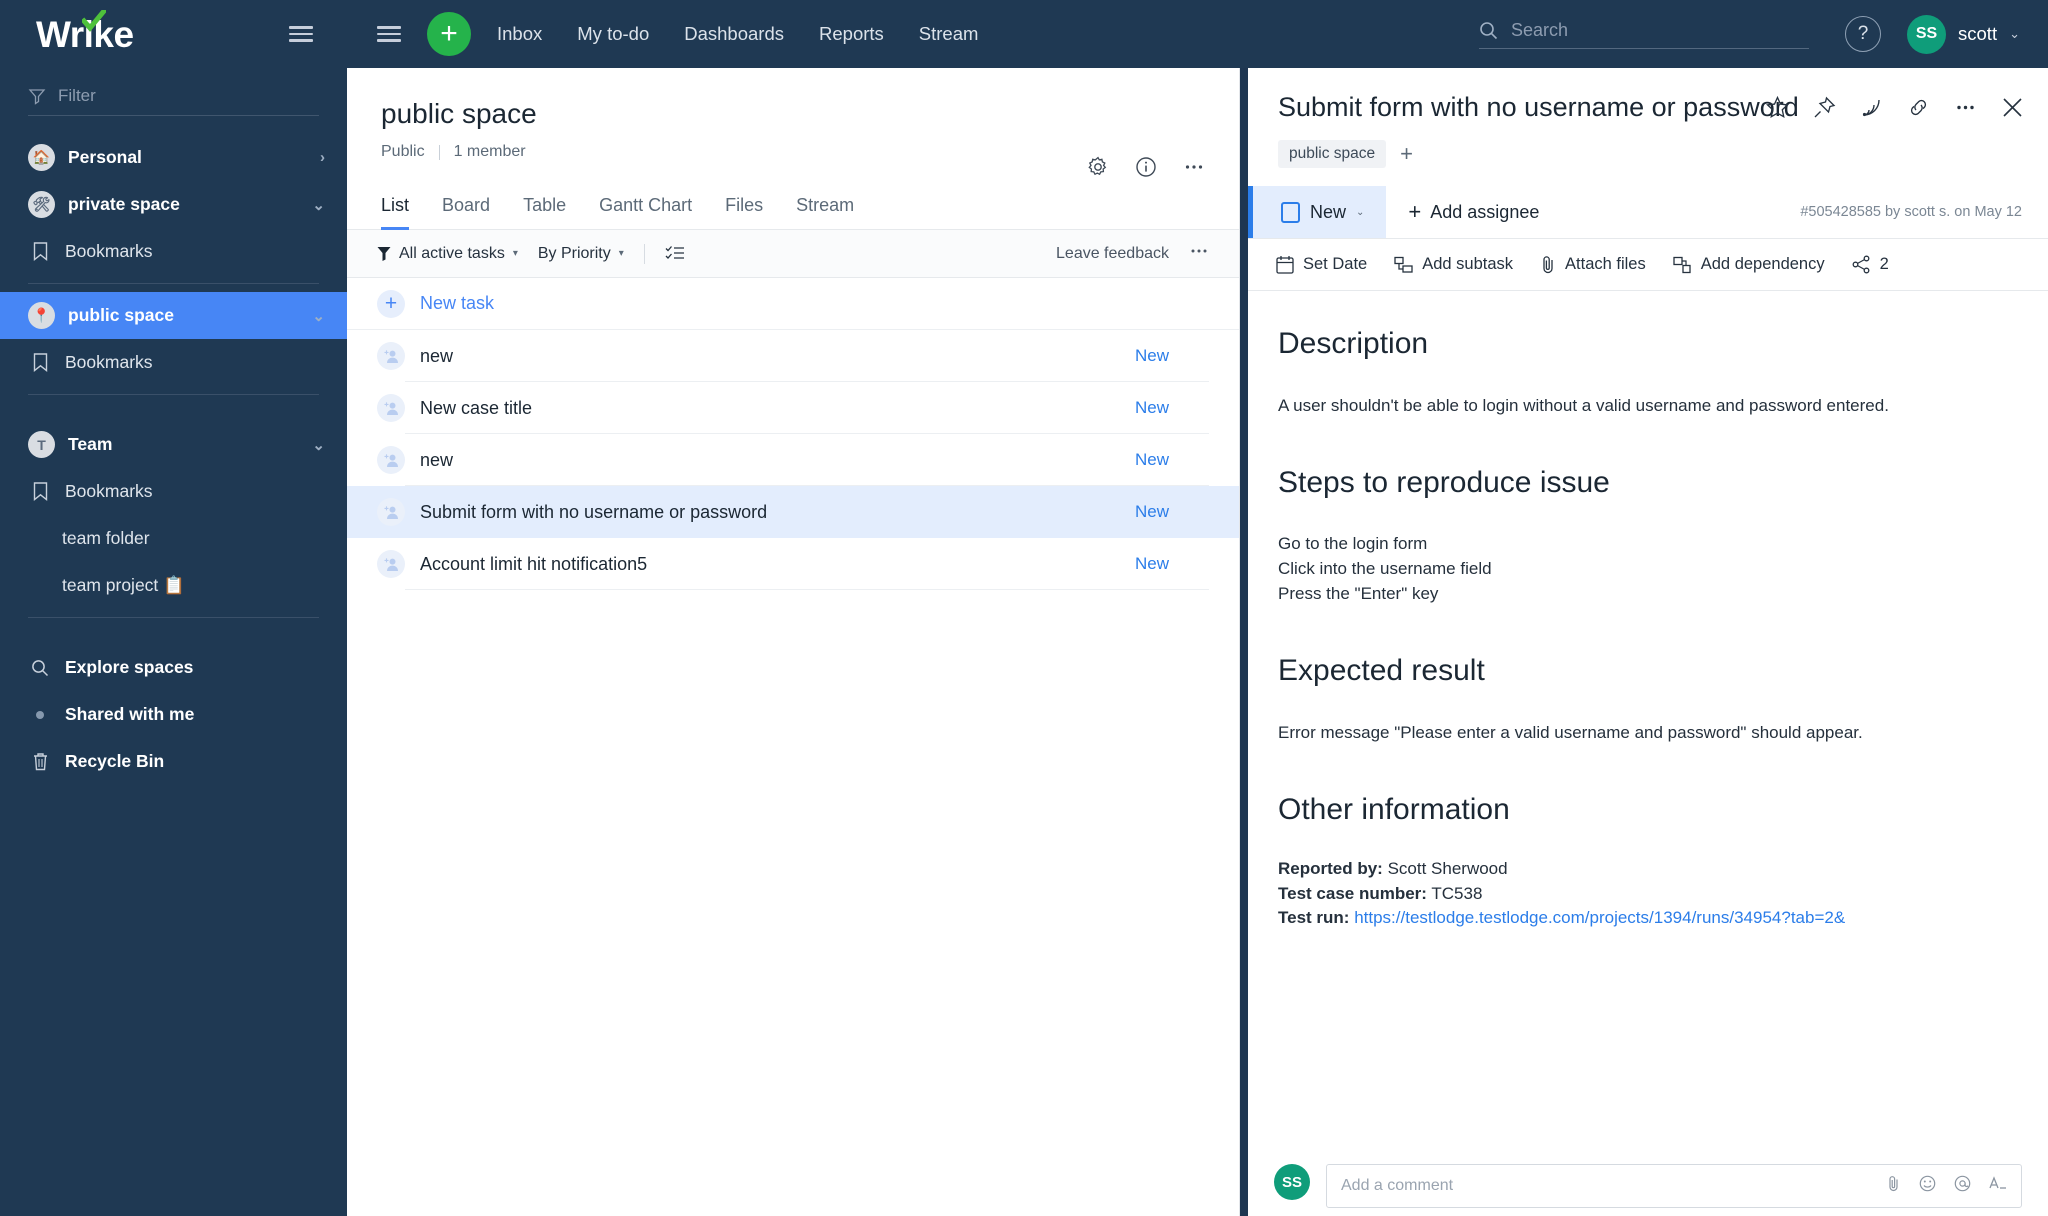  I want to click on test-case-number-row: Test case number: TC538, so click(1648, 894).